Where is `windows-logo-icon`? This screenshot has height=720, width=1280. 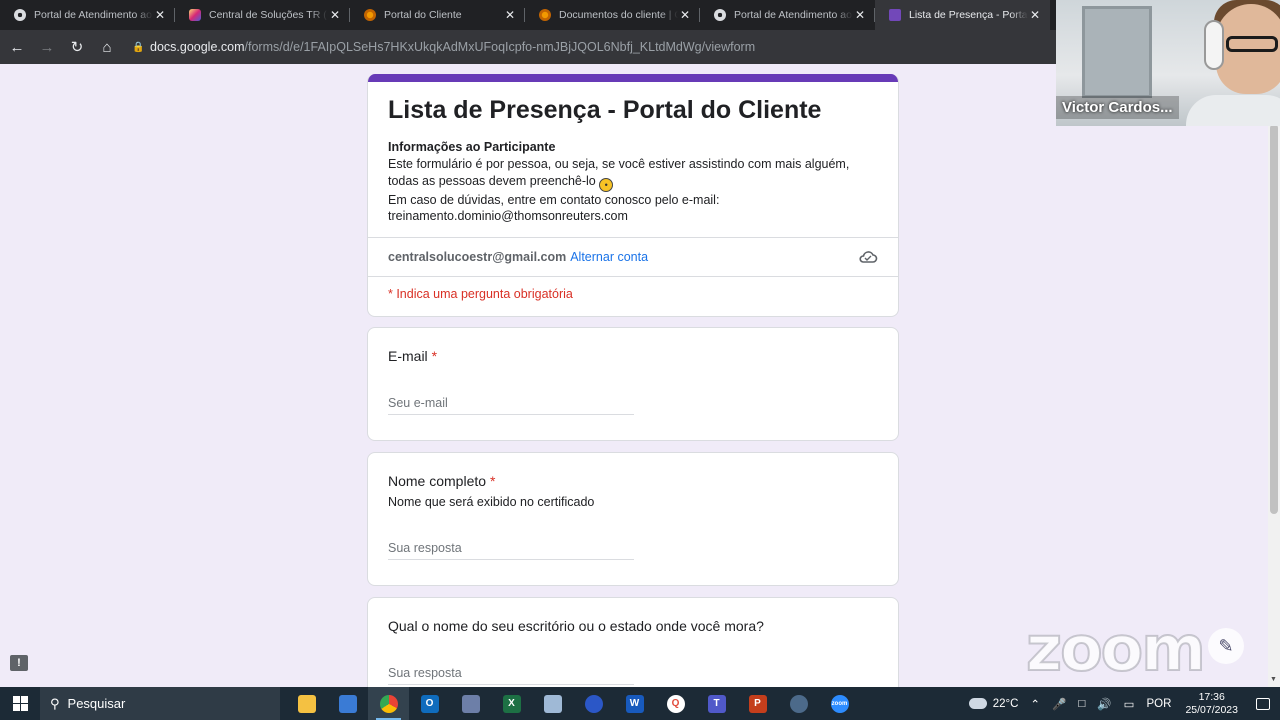
windows-logo-icon is located at coordinates (20, 703).